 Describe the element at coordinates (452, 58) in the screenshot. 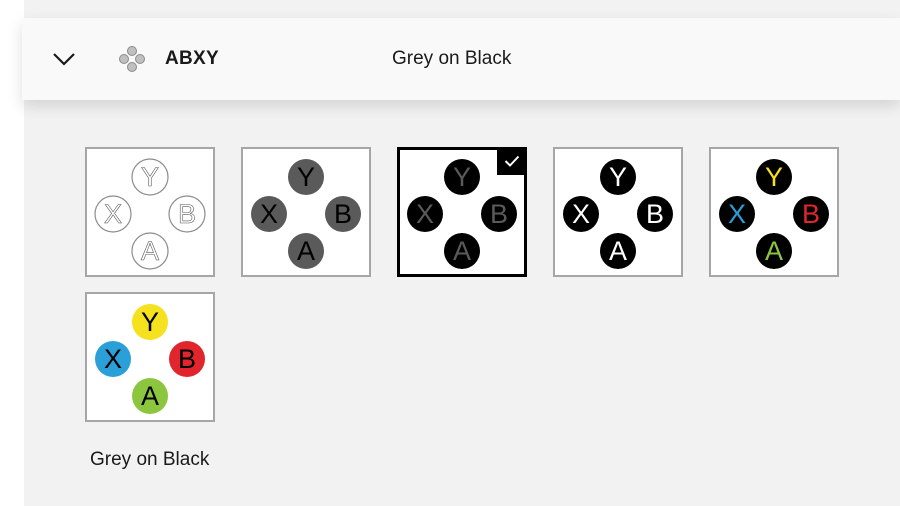

I see `current-style-value: Grey on Black` at that location.